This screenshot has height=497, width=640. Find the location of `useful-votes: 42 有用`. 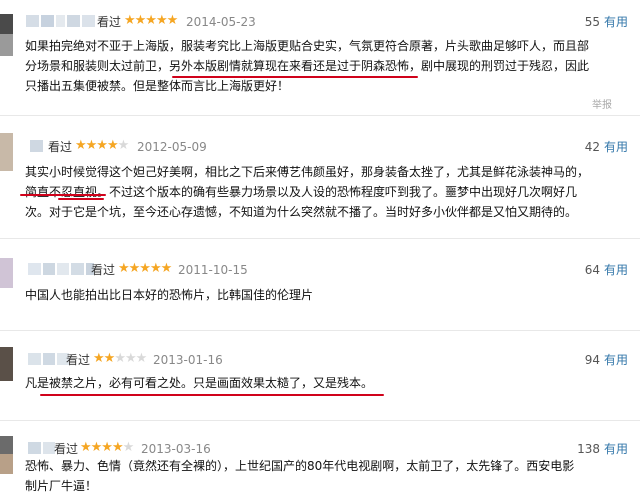

useful-votes: 42 有用 is located at coordinates (606, 147).